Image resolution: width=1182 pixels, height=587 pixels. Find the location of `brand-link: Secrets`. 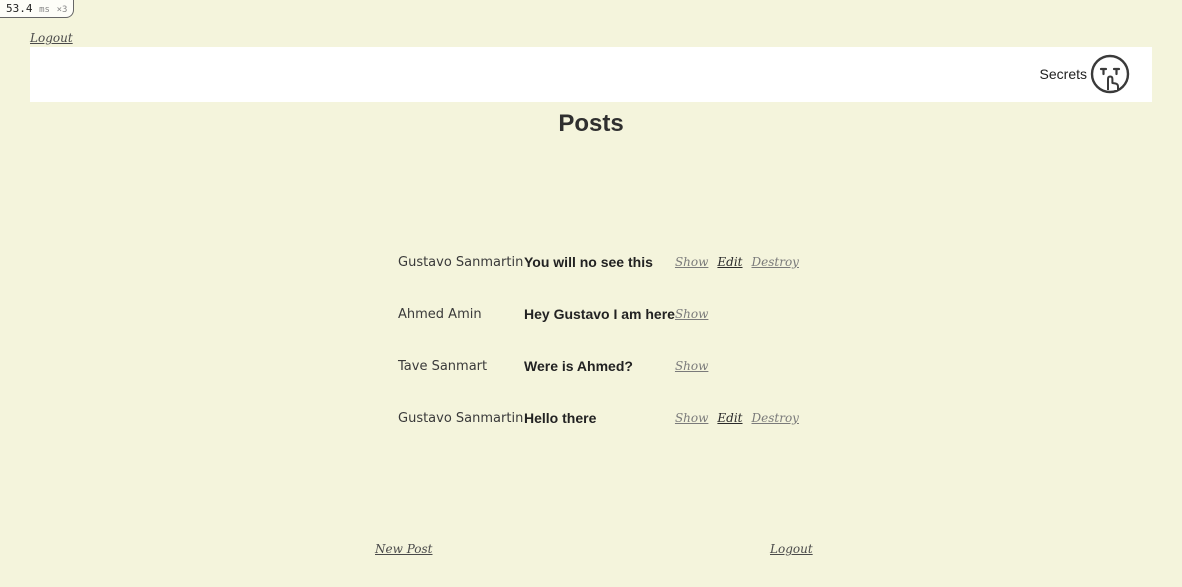

brand-link: Secrets is located at coordinates (1085, 74).